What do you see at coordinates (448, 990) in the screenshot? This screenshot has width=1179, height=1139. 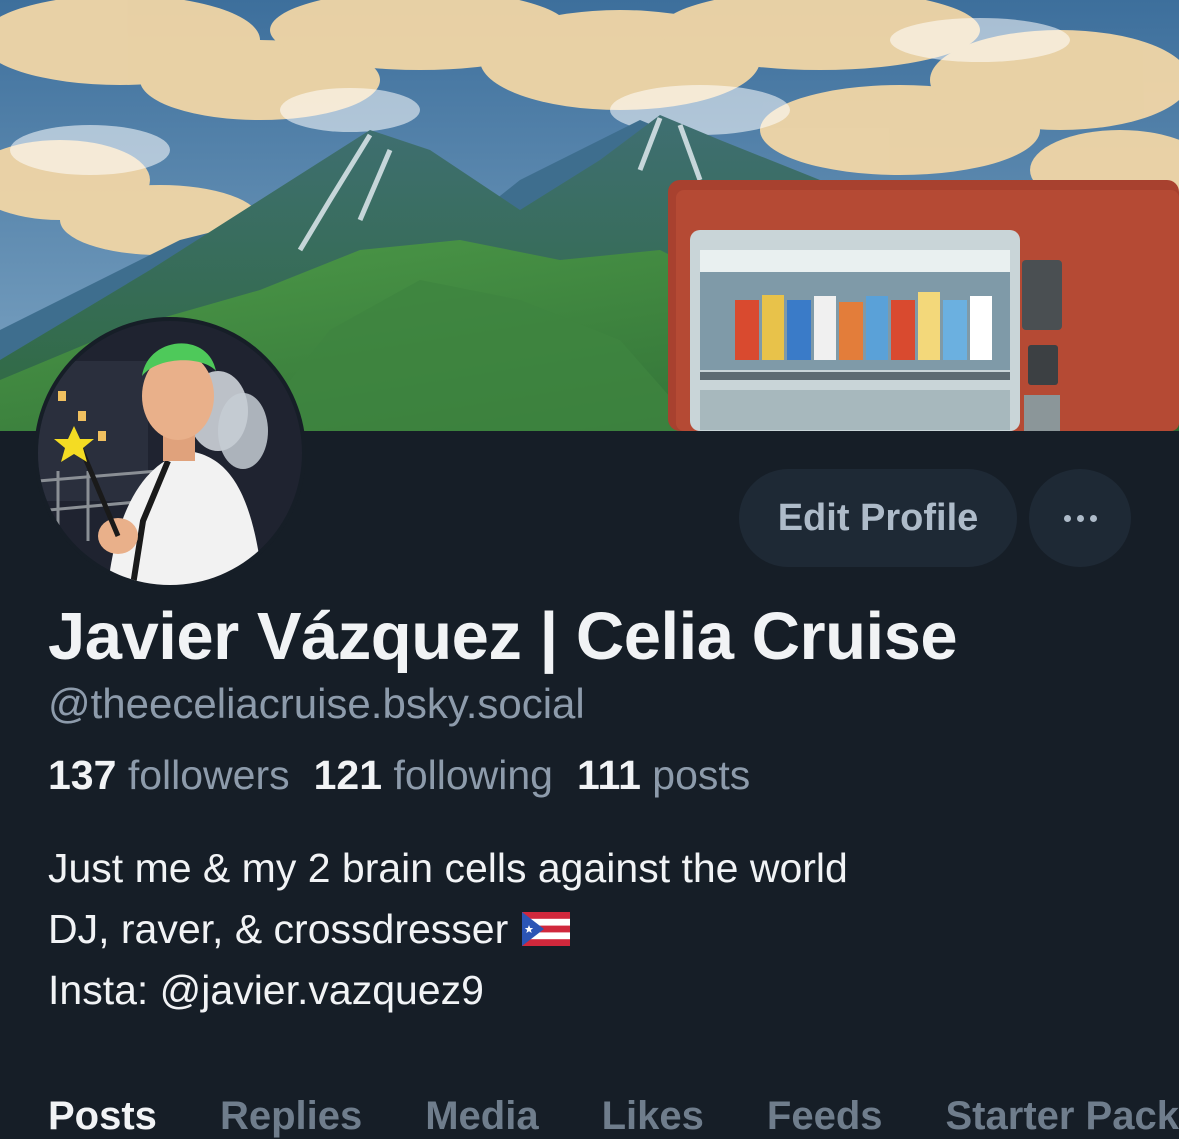 I see `bio-line: Insta: @javier.vazquez9` at bounding box center [448, 990].